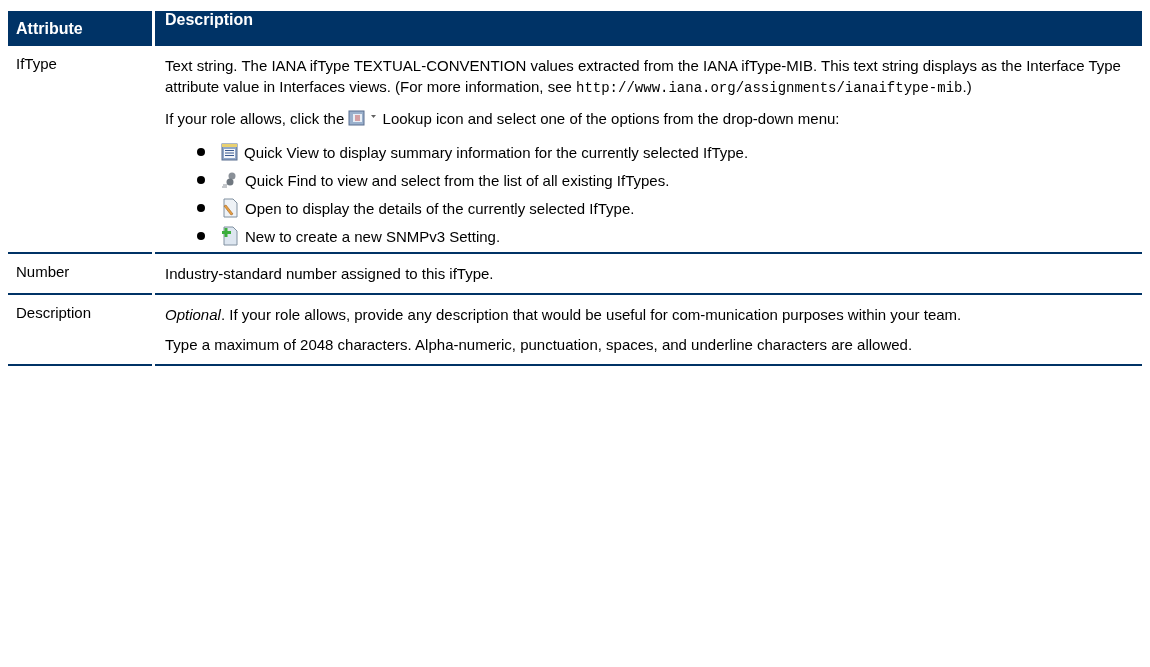 The width and height of the screenshot is (1150, 667). What do you see at coordinates (255, 118) in the screenshot?
I see `description-text: If your role allows, click the` at bounding box center [255, 118].